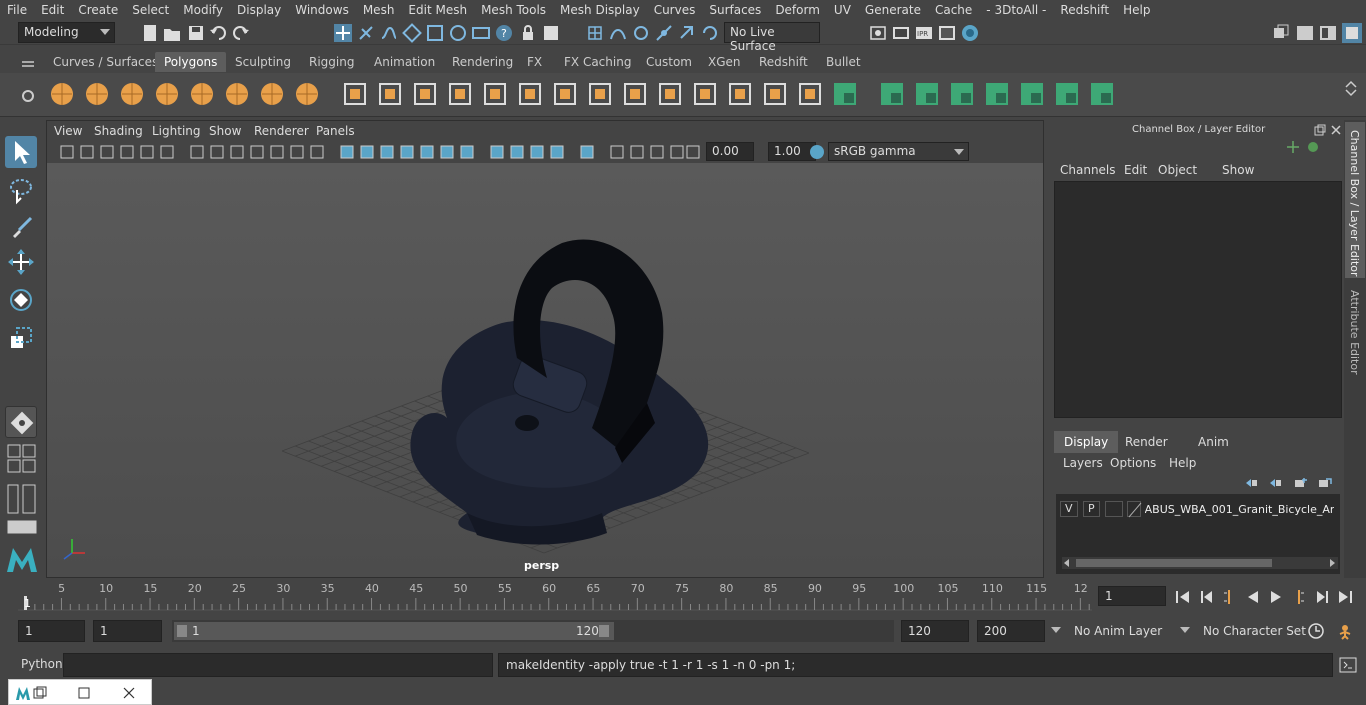 The image size is (1366, 705). Describe the element at coordinates (1348, 665) in the screenshot. I see `script-editor-icon` at that location.